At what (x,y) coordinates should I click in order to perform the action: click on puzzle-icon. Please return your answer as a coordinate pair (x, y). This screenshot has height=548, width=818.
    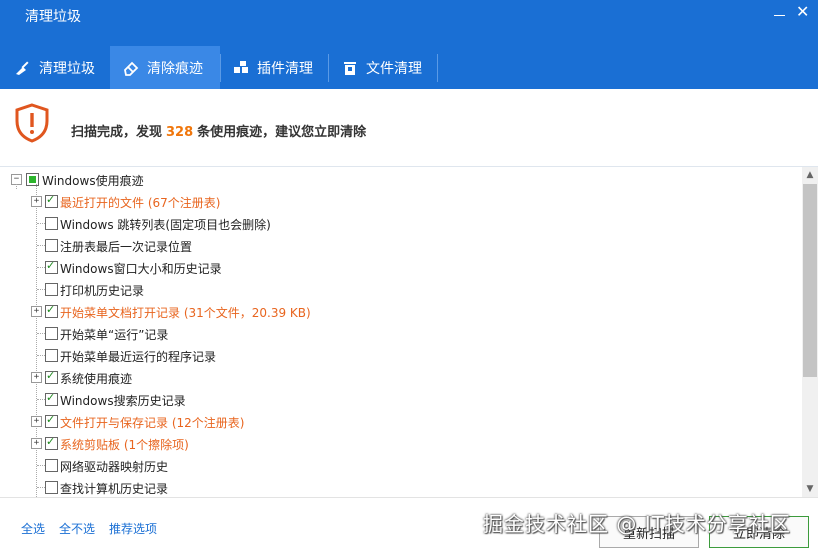
    Looking at the image, I should click on (241, 68).